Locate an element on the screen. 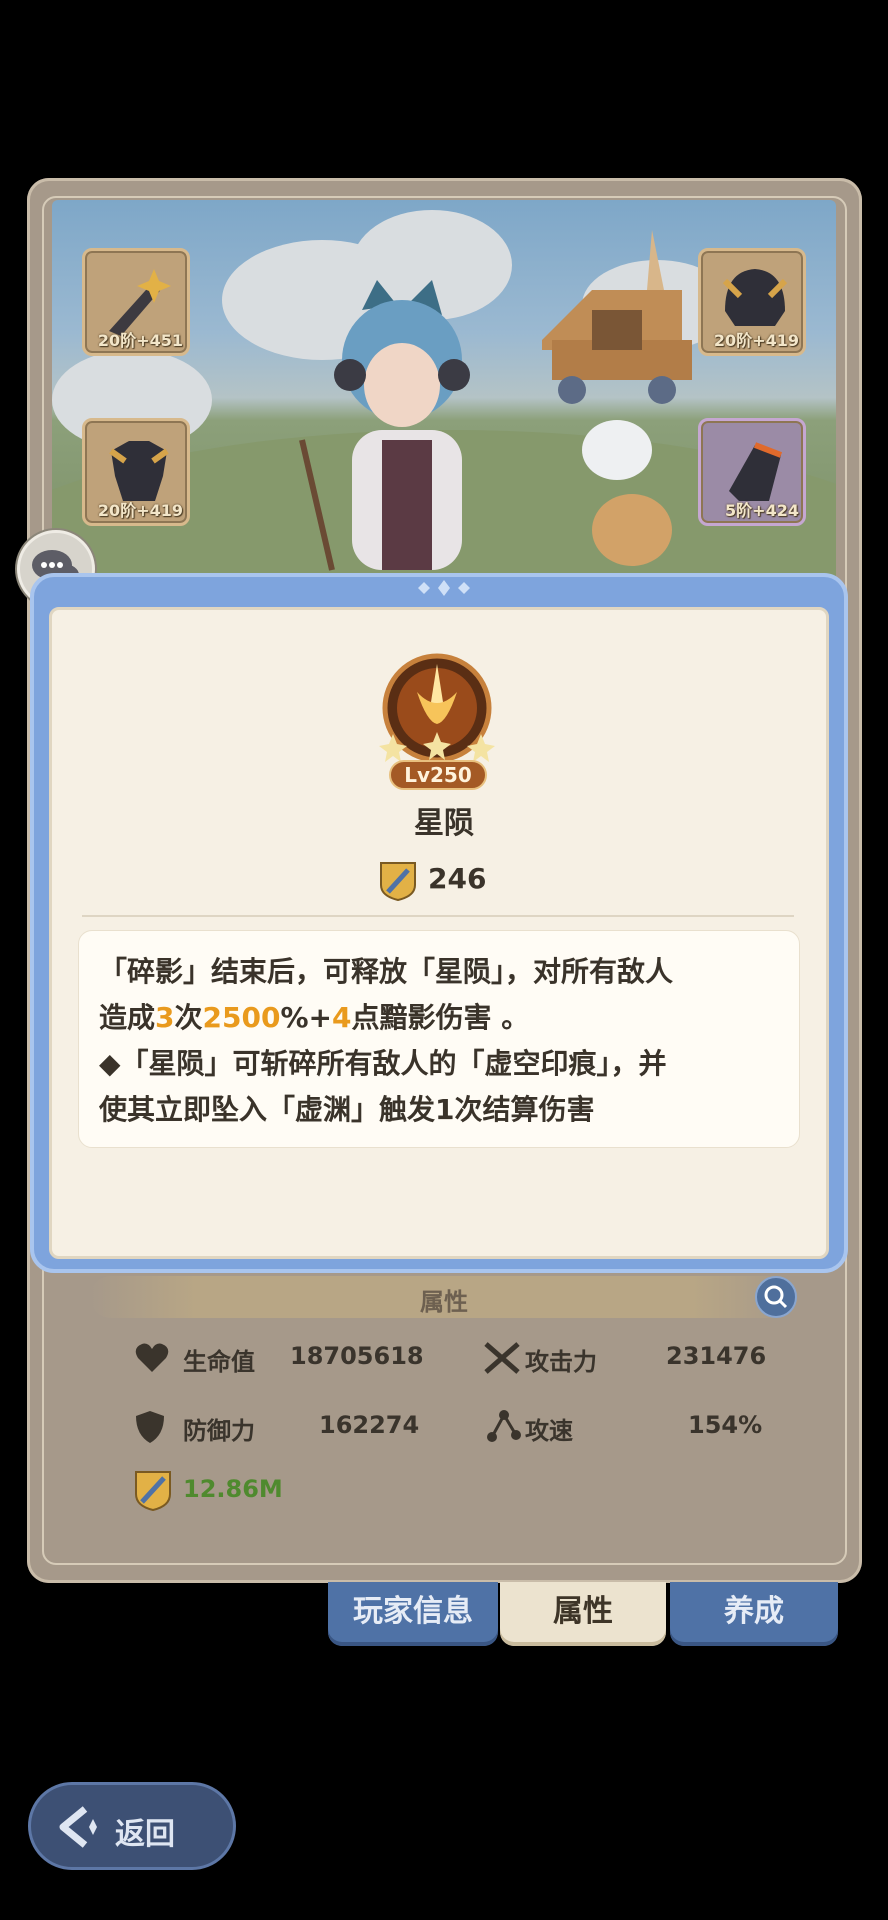 The height and width of the screenshot is (1920, 888). skill-level-badge: Lv250 is located at coordinates (438, 775).